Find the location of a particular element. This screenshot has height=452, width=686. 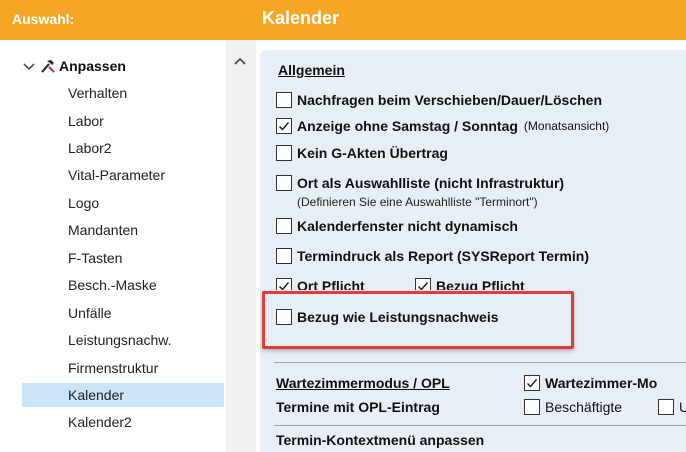

option-u: U is located at coordinates (672, 407).